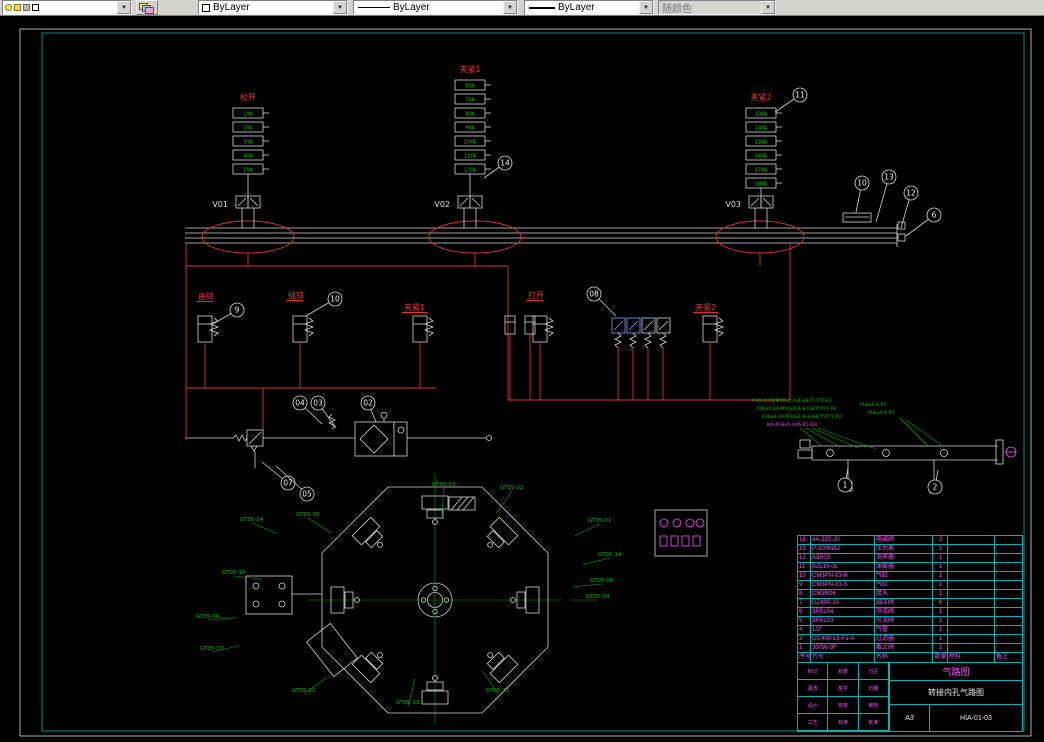 The image size is (1044, 742). What do you see at coordinates (470, 143) in the screenshot?
I see `drawing-text: 10YA` at bounding box center [470, 143].